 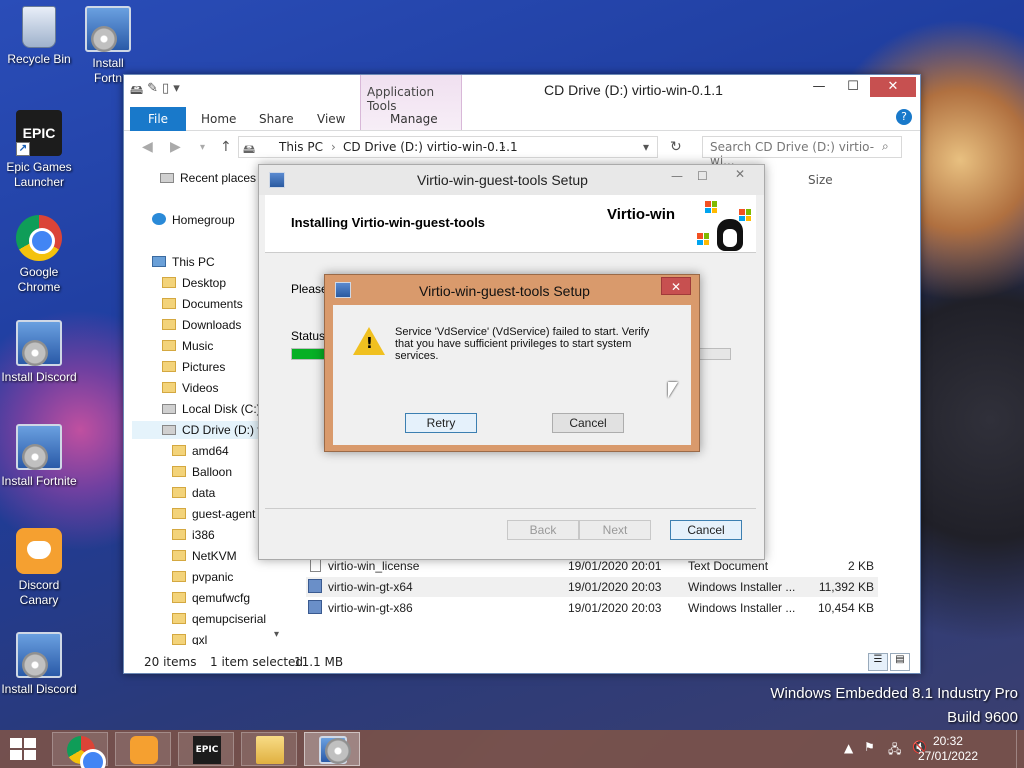 I want to click on nav-folder-qemupciserial: qemupciserial, so click(x=219, y=619).